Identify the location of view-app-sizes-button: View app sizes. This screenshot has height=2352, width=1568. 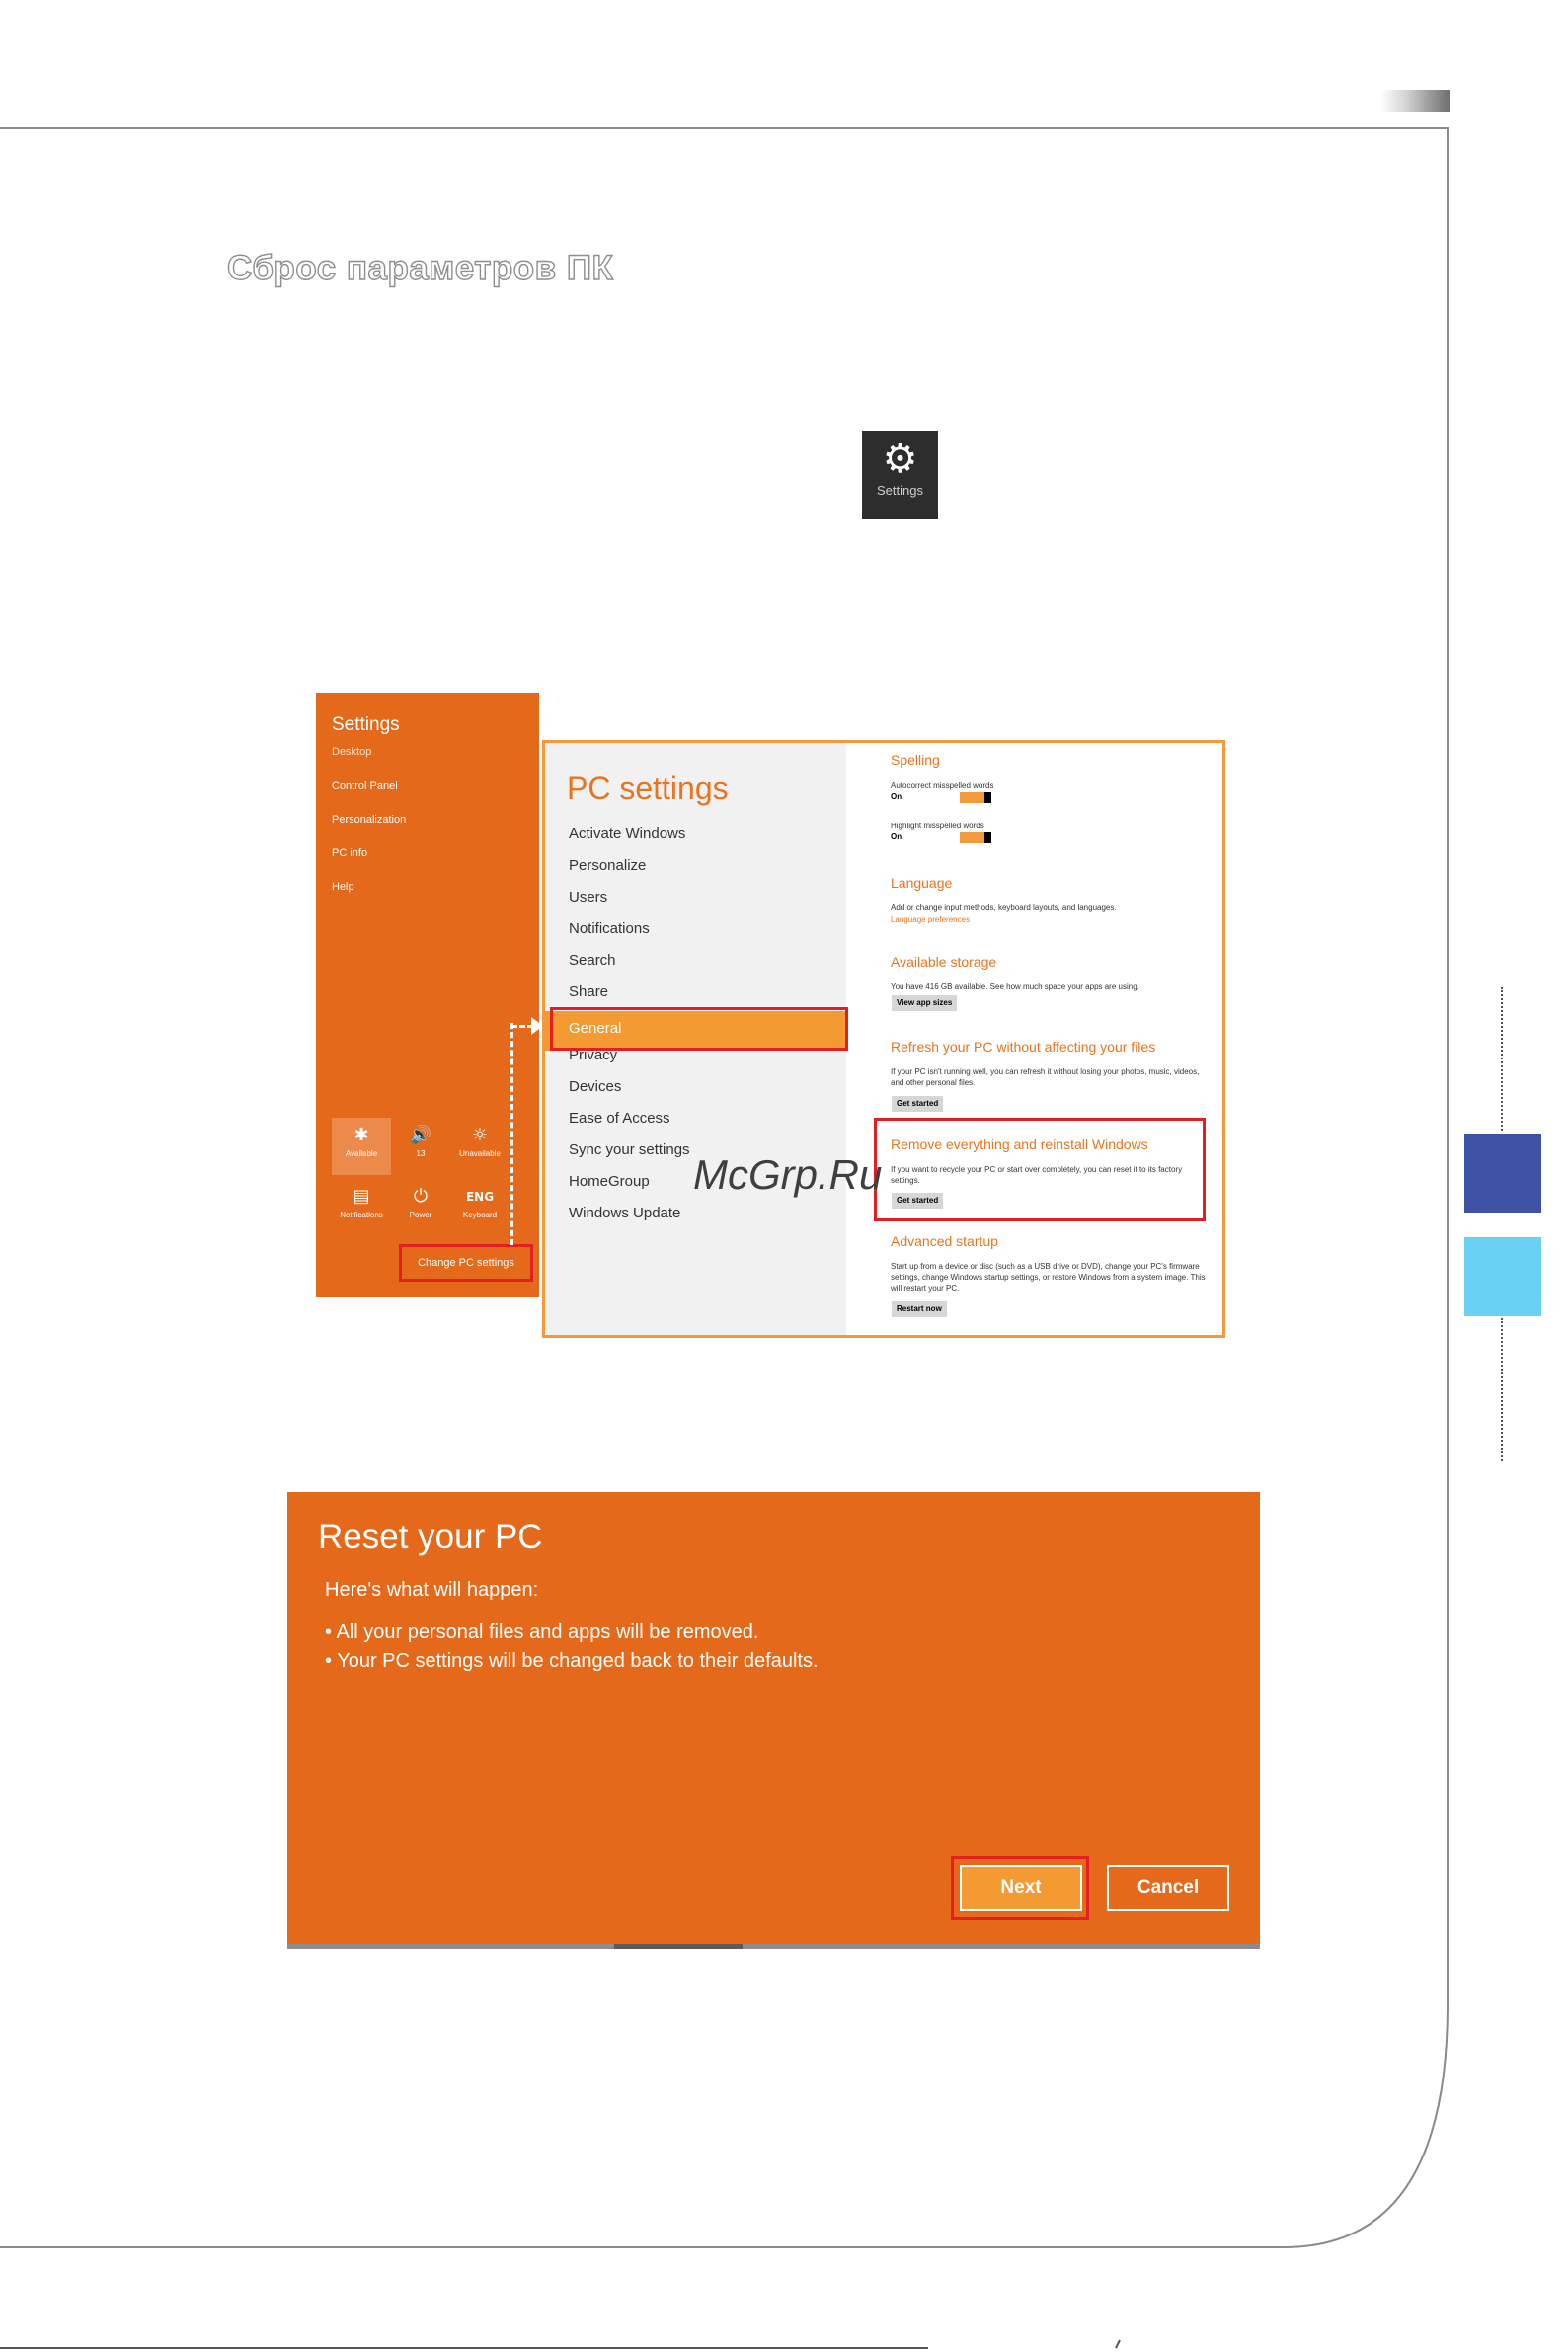
(925, 1003).